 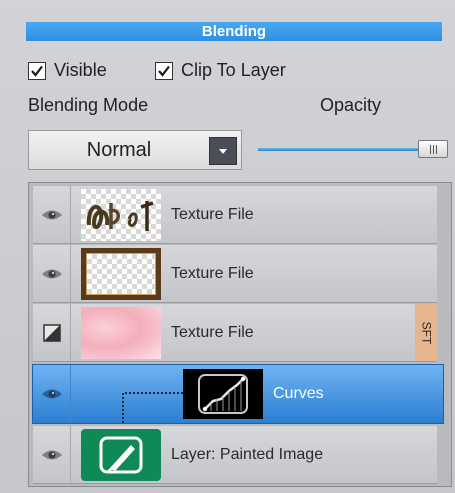 I want to click on brush-icon, so click(x=121, y=455).